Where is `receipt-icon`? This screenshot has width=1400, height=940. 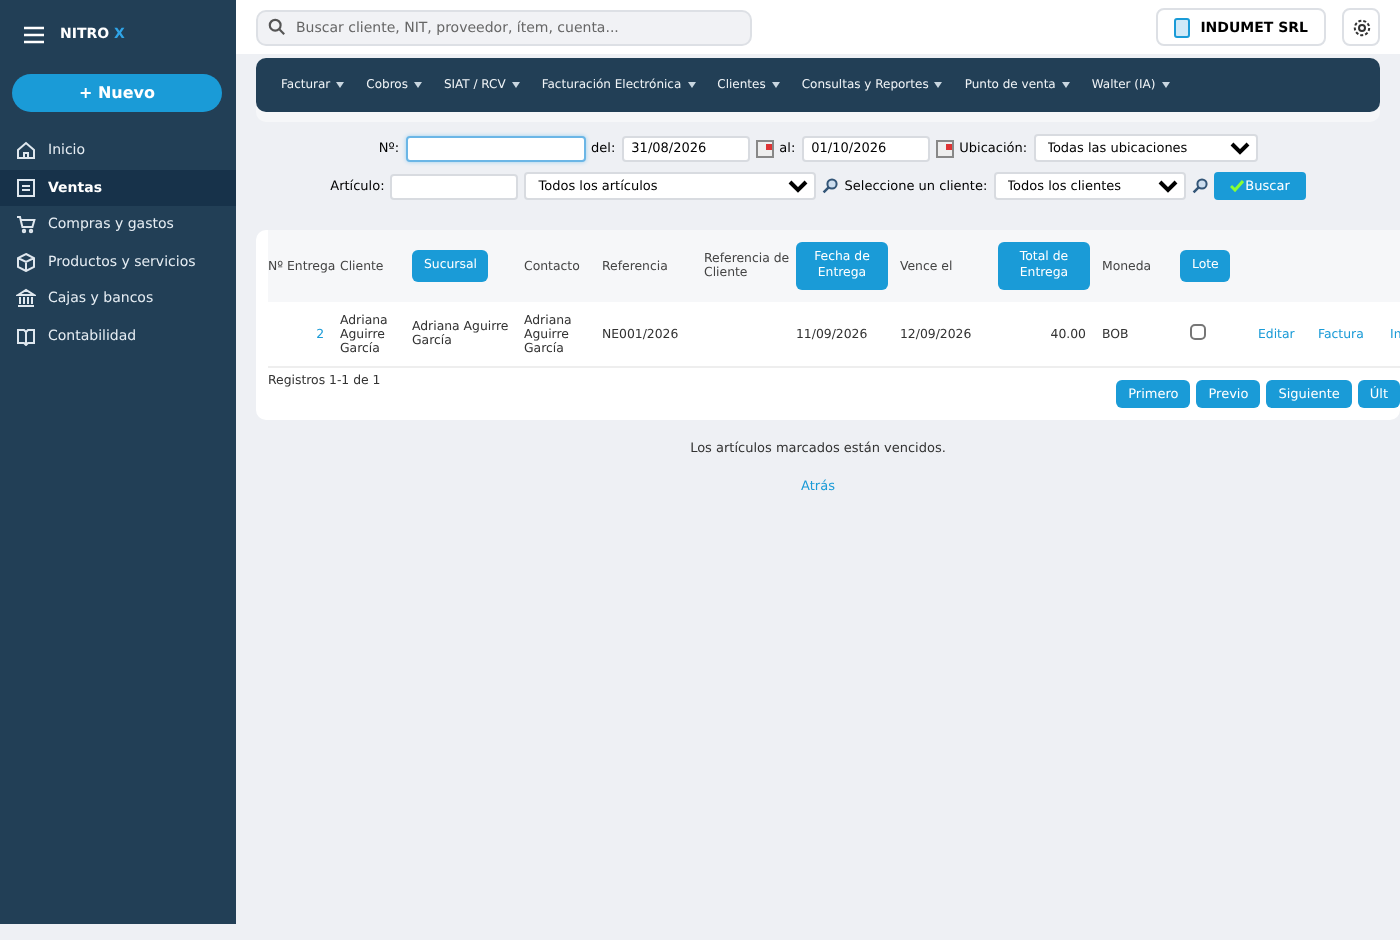 receipt-icon is located at coordinates (26, 187).